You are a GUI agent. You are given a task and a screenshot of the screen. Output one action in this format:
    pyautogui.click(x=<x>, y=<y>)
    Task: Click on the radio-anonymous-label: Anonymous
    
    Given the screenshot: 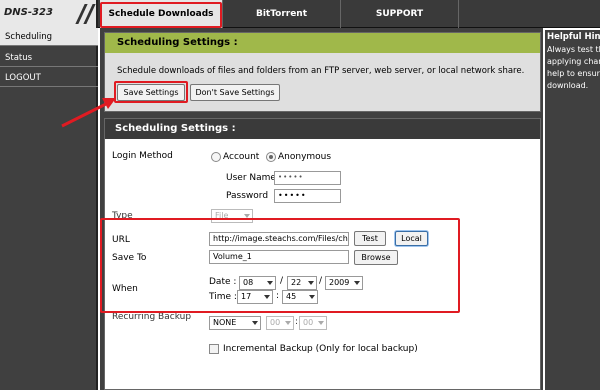 What is the action you would take?
    pyautogui.click(x=305, y=157)
    